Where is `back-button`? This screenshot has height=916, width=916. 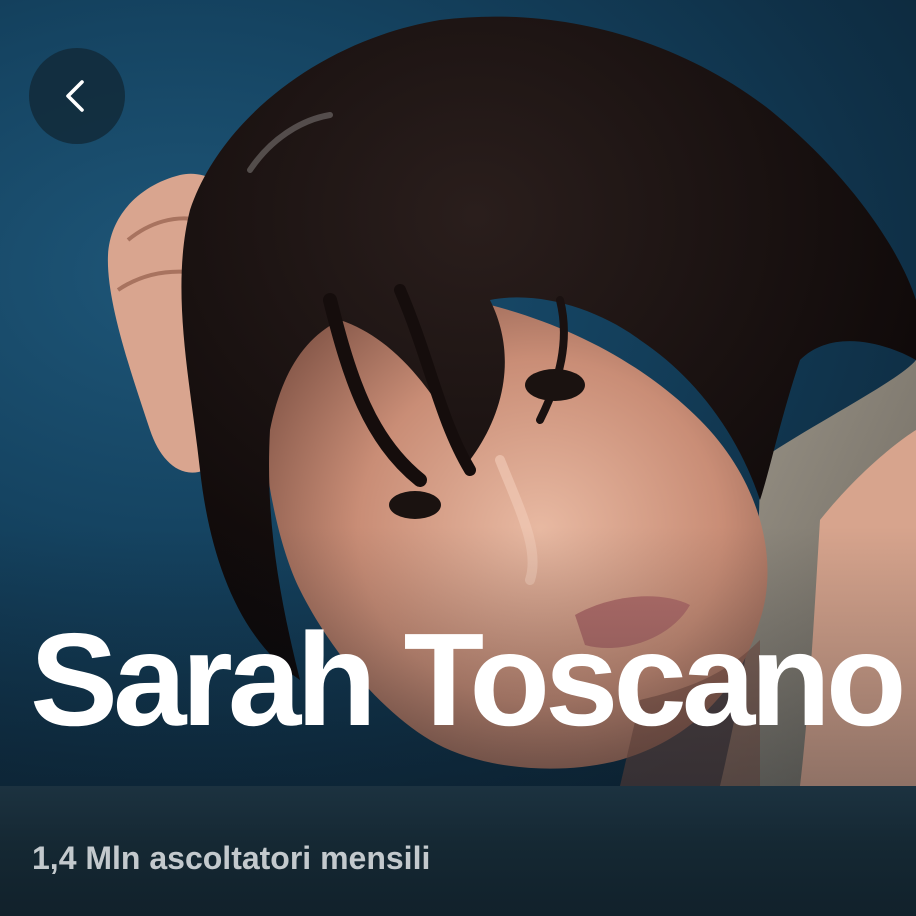 back-button is located at coordinates (77, 96).